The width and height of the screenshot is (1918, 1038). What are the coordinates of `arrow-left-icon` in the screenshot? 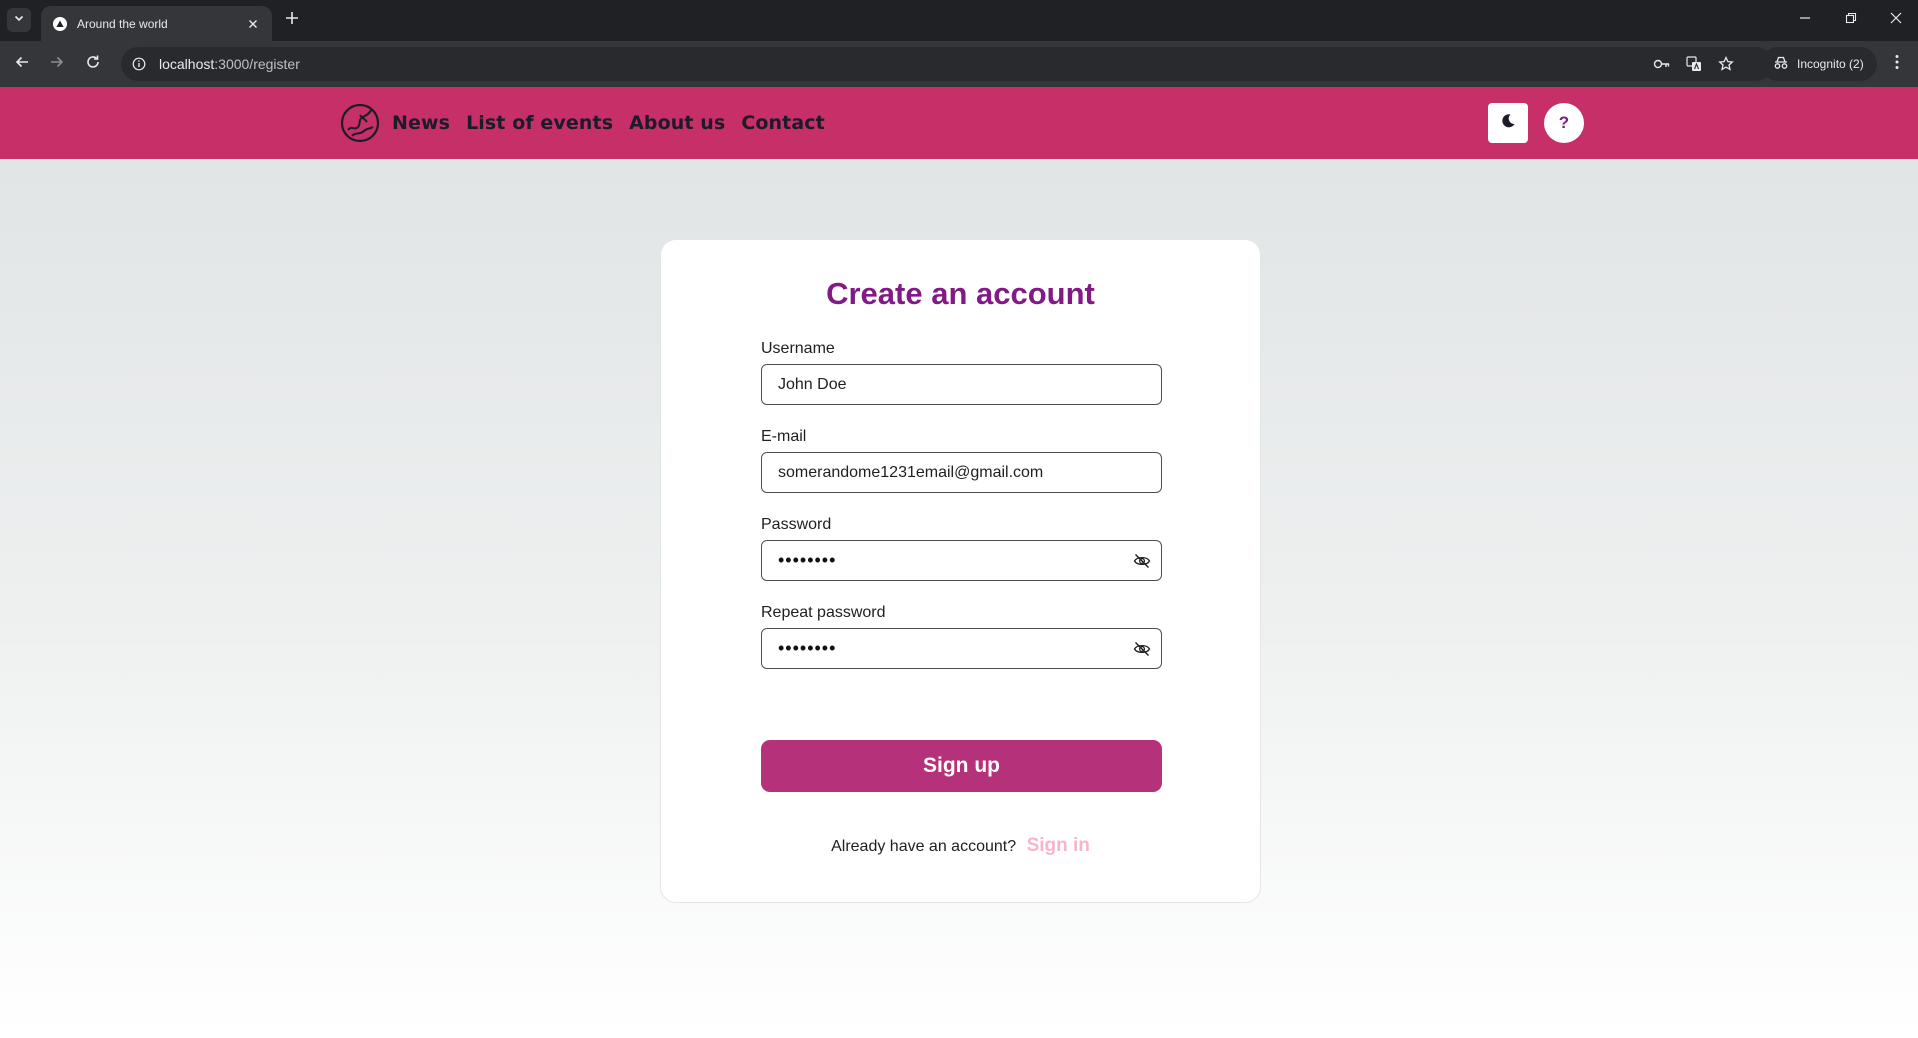 It's located at (22, 64).